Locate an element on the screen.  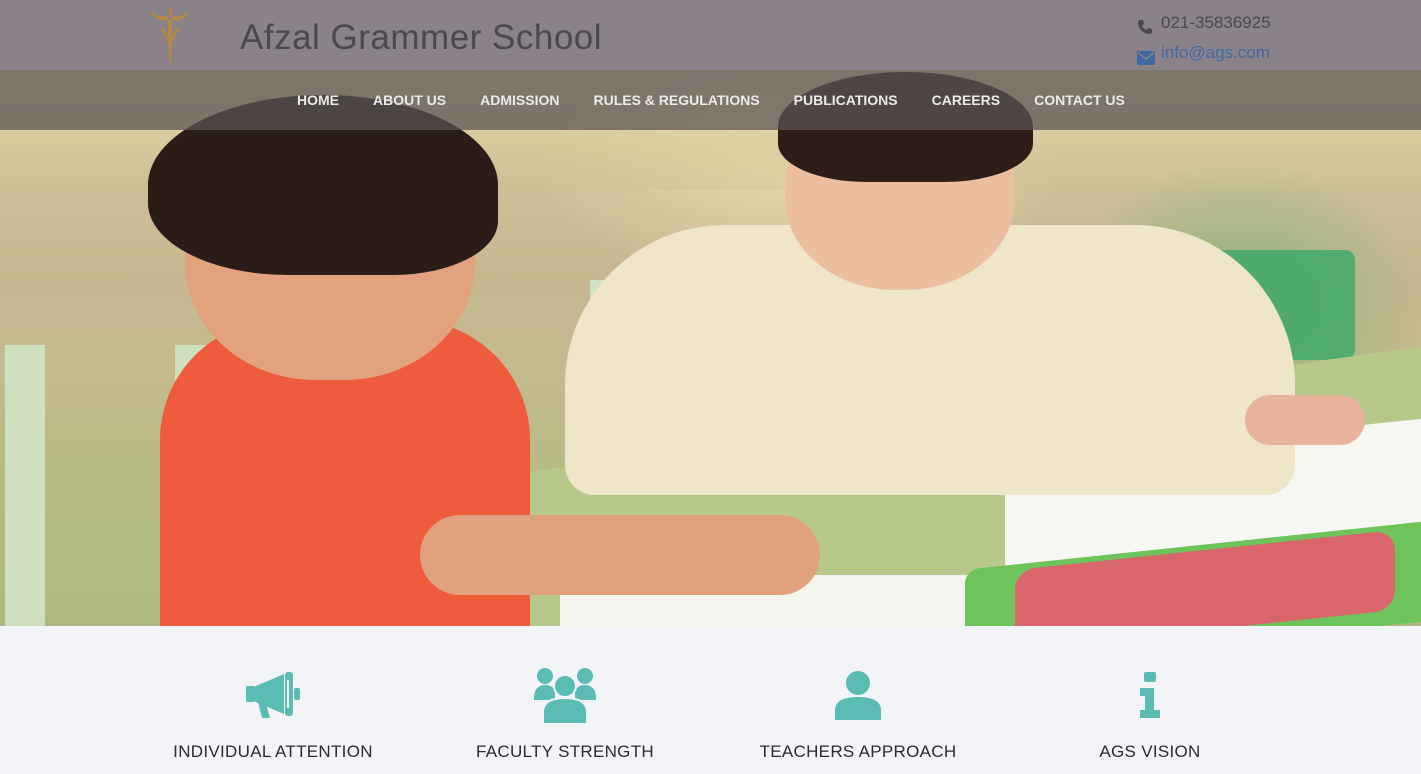
user-icon is located at coordinates (858, 697).